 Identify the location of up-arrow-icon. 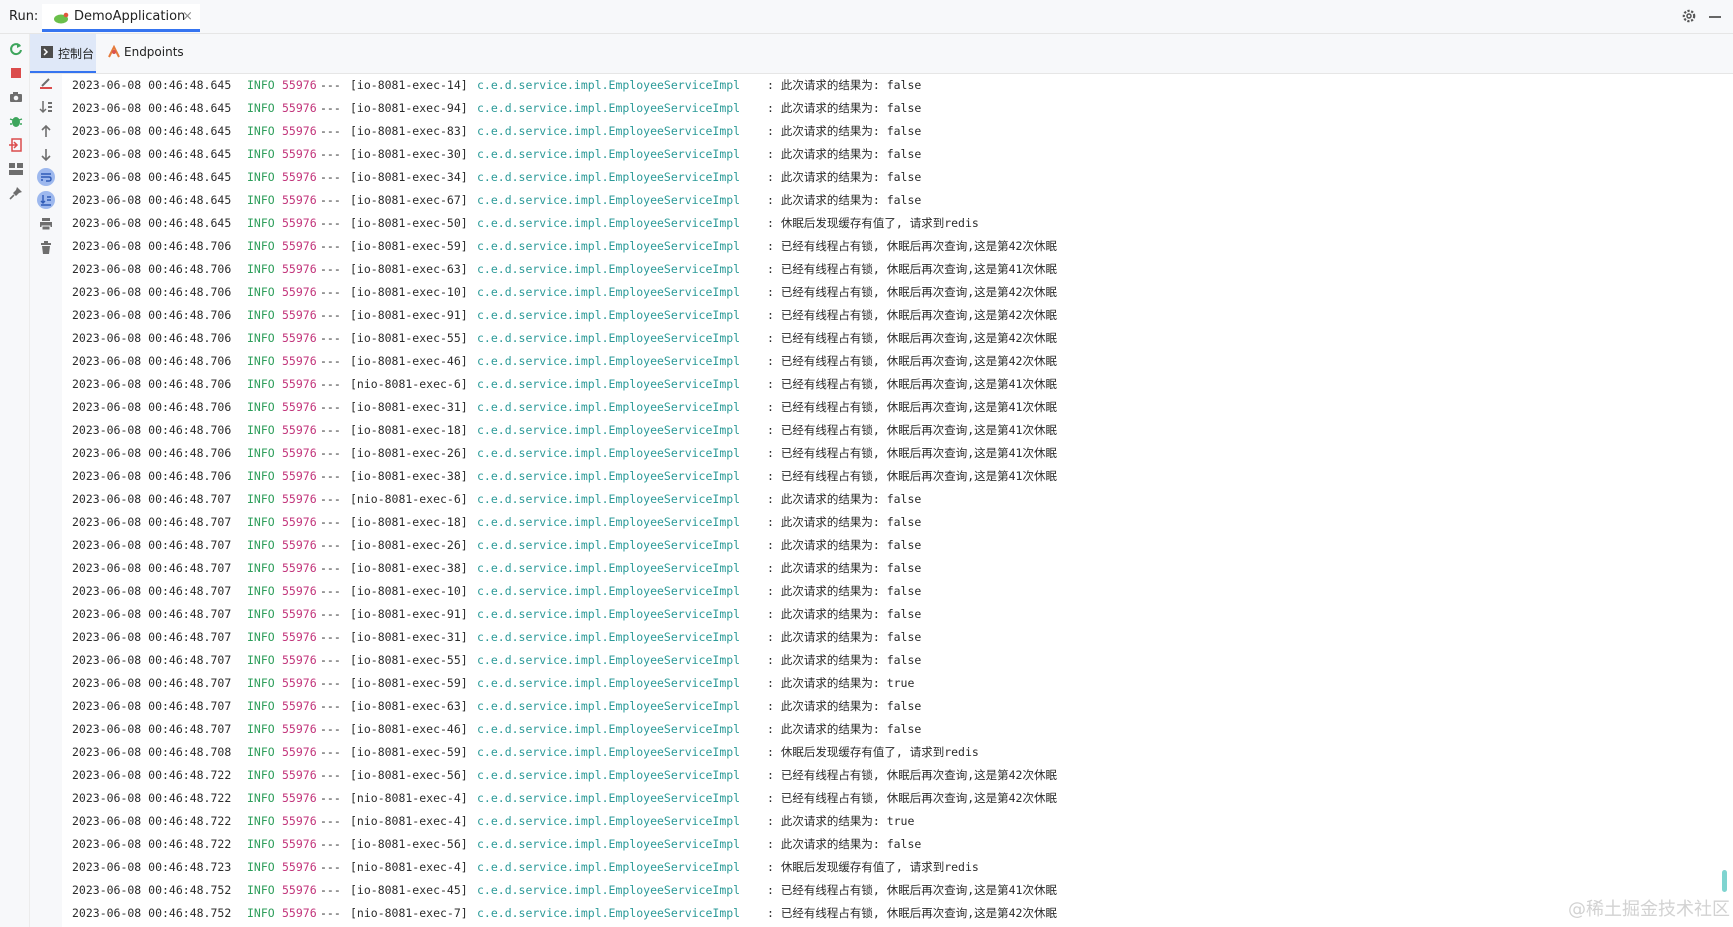
(46, 131).